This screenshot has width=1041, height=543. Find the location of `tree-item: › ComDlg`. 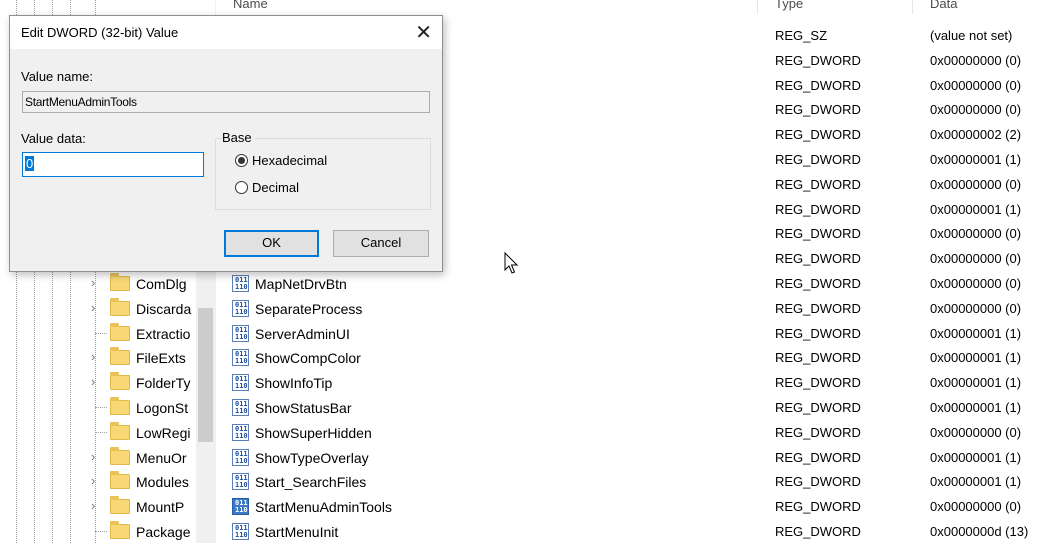

tree-item: › ComDlg is located at coordinates (107, 283).